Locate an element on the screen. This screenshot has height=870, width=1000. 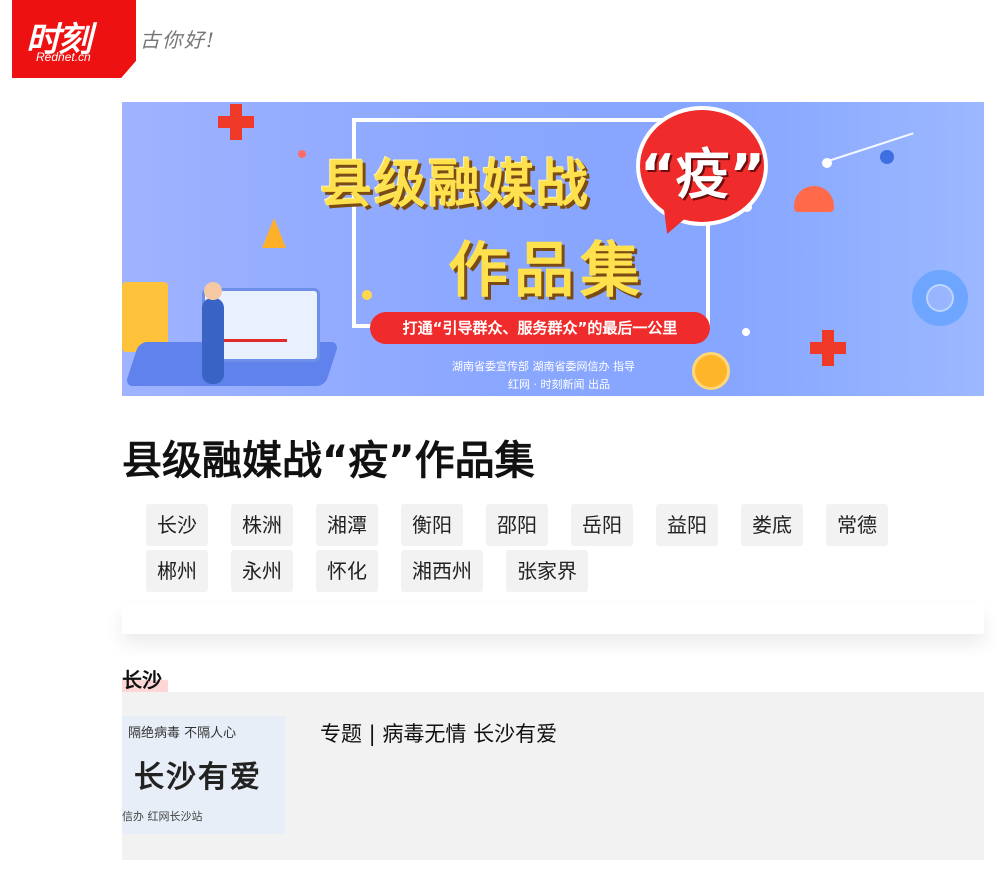
flask-icon is located at coordinates (274, 233).